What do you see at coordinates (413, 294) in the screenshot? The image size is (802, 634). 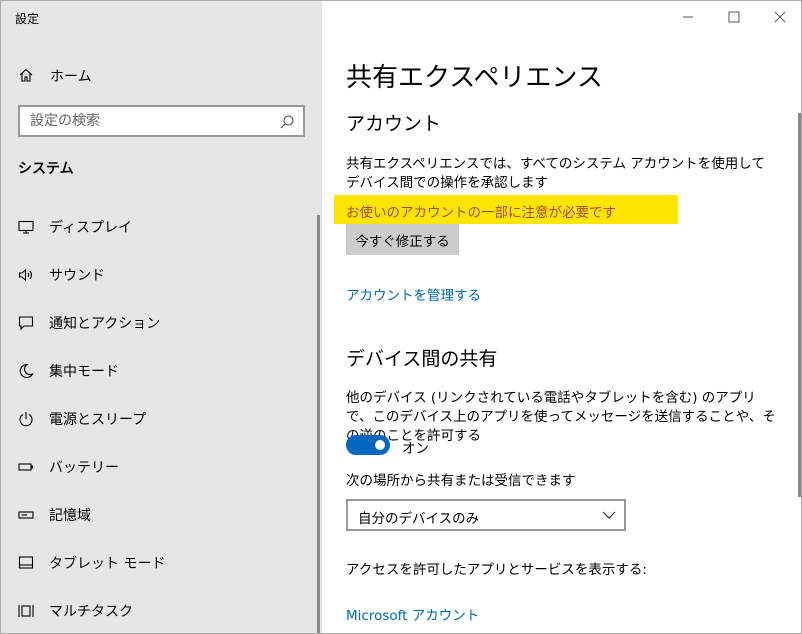 I see `manage-accounts-link: アカウントを管理する` at bounding box center [413, 294].